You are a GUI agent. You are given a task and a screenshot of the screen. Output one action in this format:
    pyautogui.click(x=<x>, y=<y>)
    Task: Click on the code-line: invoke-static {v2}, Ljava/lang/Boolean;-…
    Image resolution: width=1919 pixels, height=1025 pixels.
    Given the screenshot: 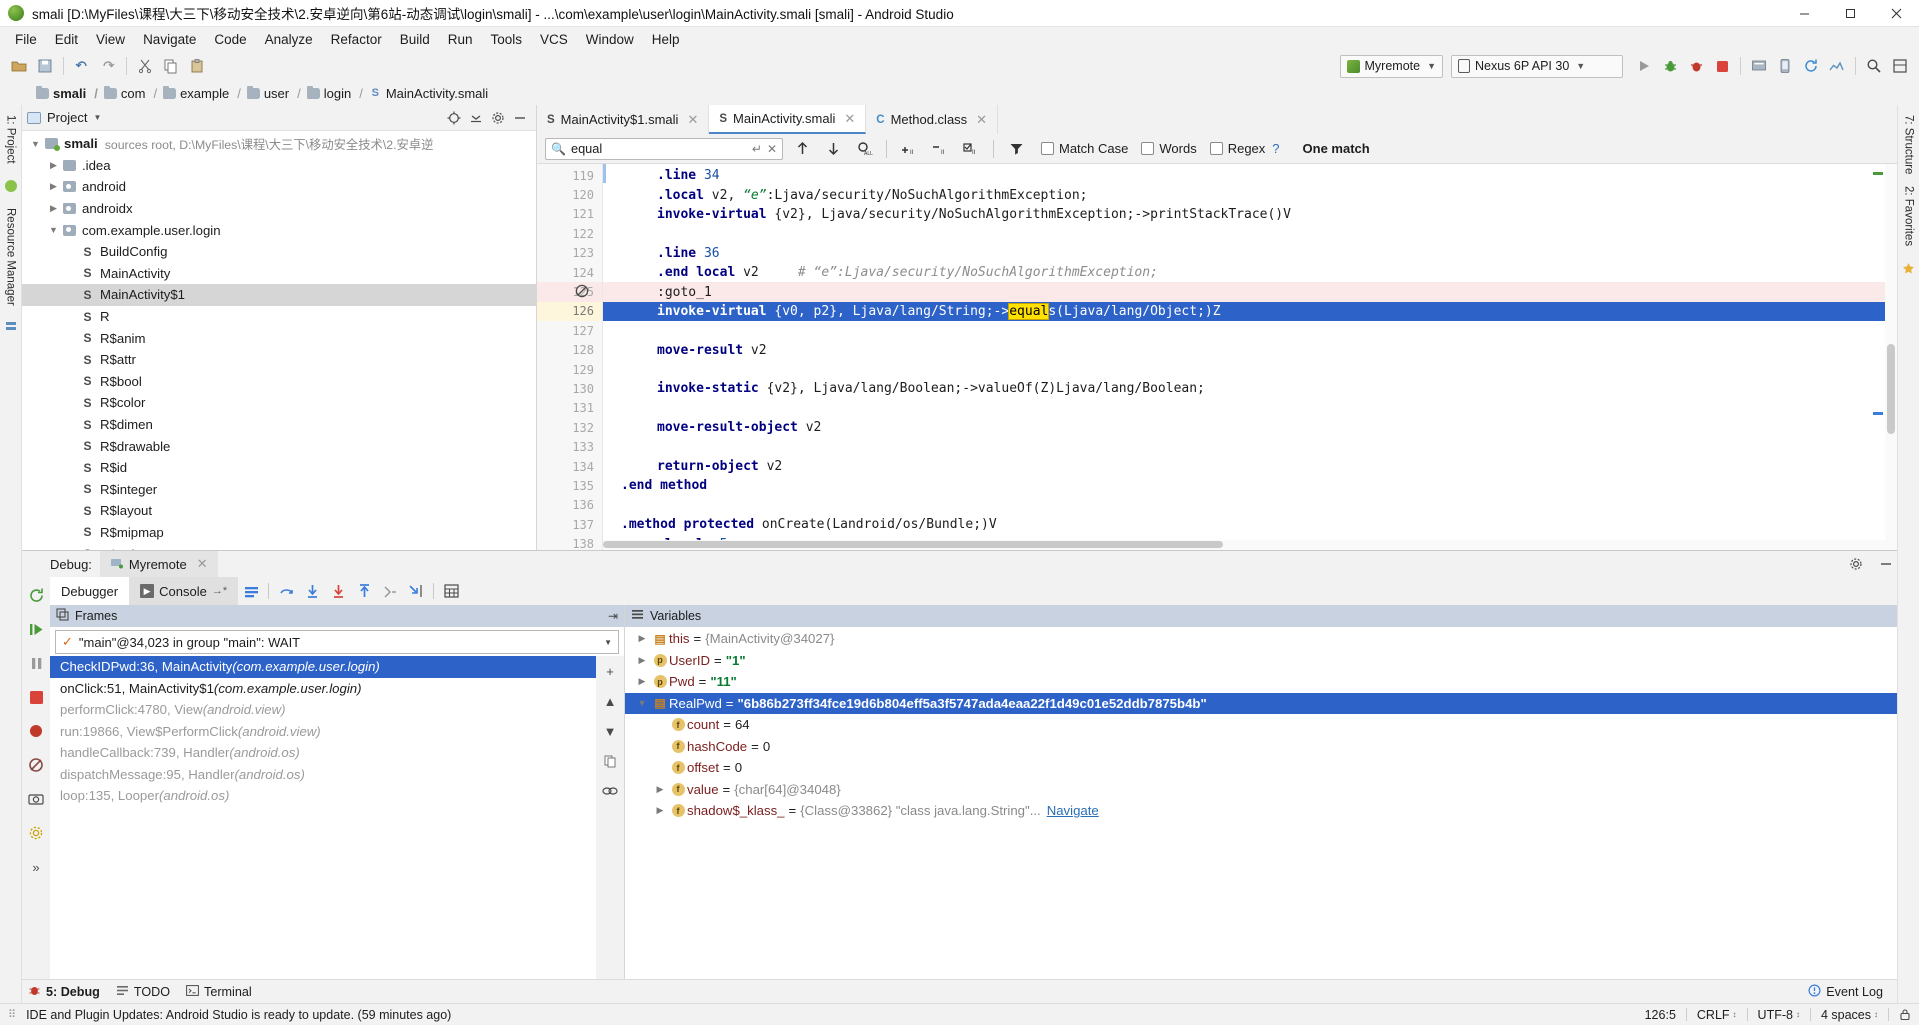 What is the action you would take?
    pyautogui.click(x=1250, y=388)
    